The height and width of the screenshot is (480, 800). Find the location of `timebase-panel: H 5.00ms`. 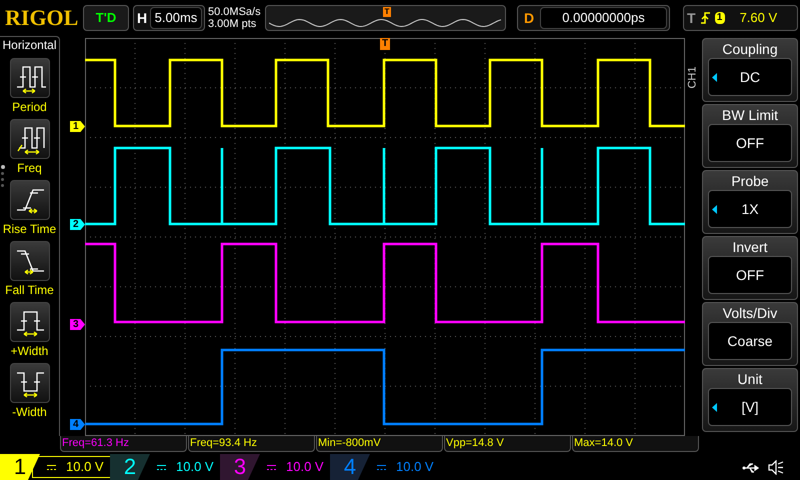

timebase-panel: H 5.00ms is located at coordinates (169, 18).